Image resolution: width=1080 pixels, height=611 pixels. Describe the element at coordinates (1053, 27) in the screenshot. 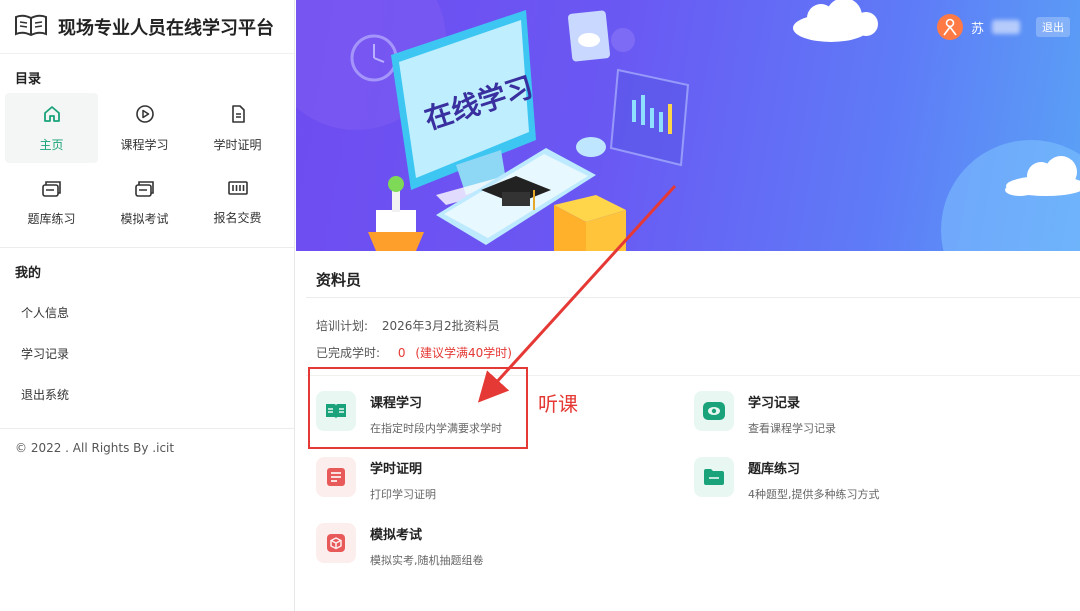

I see `logout-button: 退出` at that location.